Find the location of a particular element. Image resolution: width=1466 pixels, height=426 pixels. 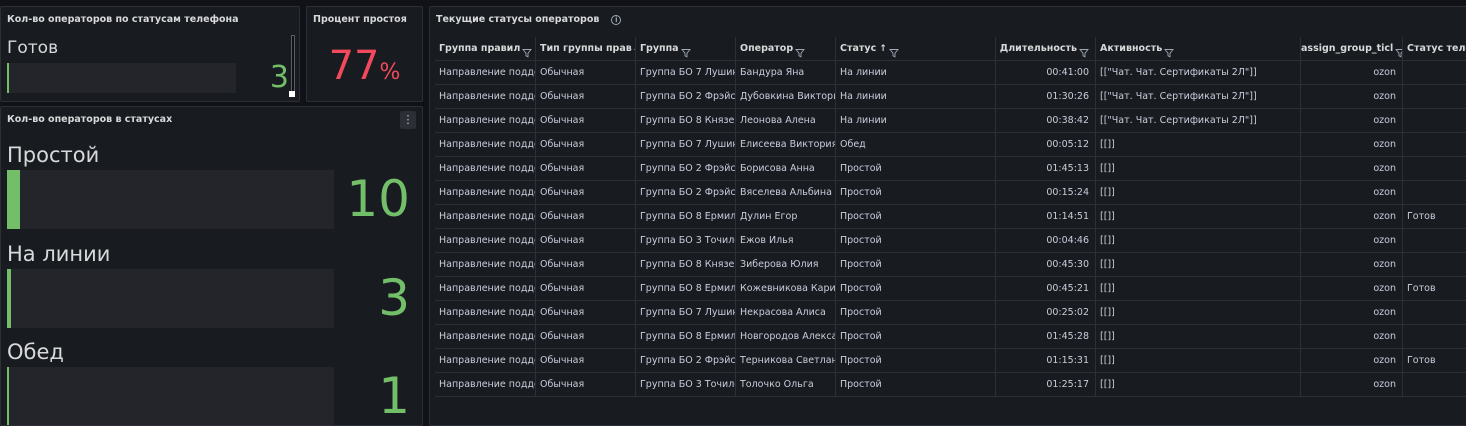

cell-group: Группа БО 8 Князева is located at coordinates (685, 121).